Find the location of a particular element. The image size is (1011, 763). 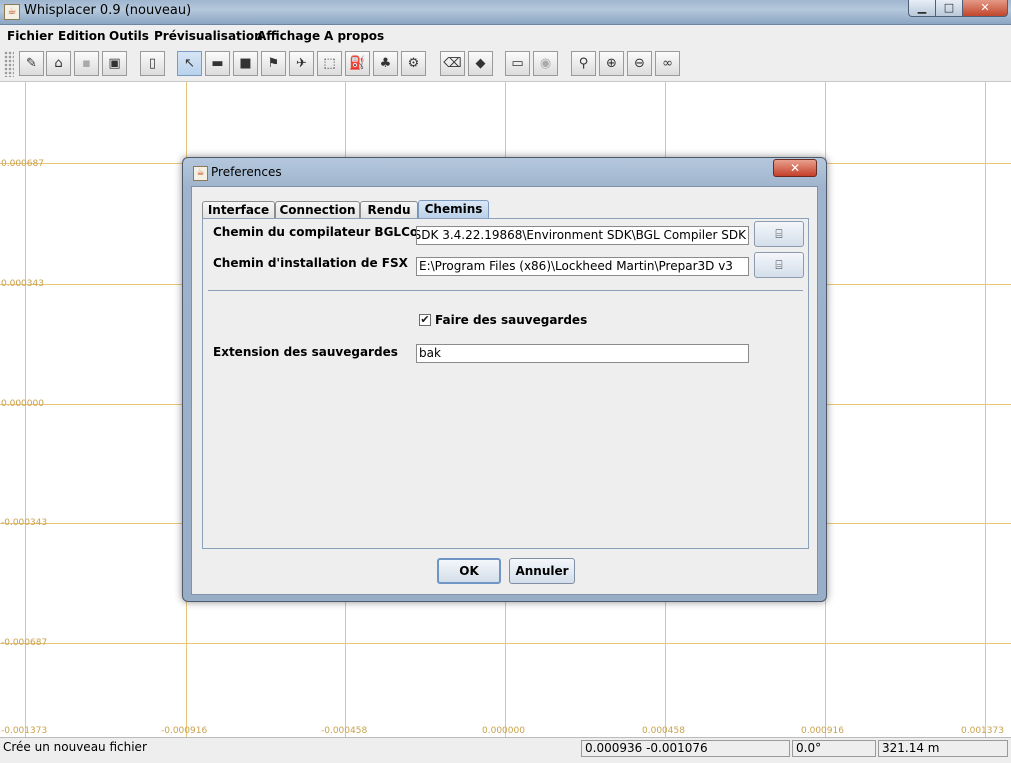

y-axis-label: 0.000343 is located at coordinates (22, 284).